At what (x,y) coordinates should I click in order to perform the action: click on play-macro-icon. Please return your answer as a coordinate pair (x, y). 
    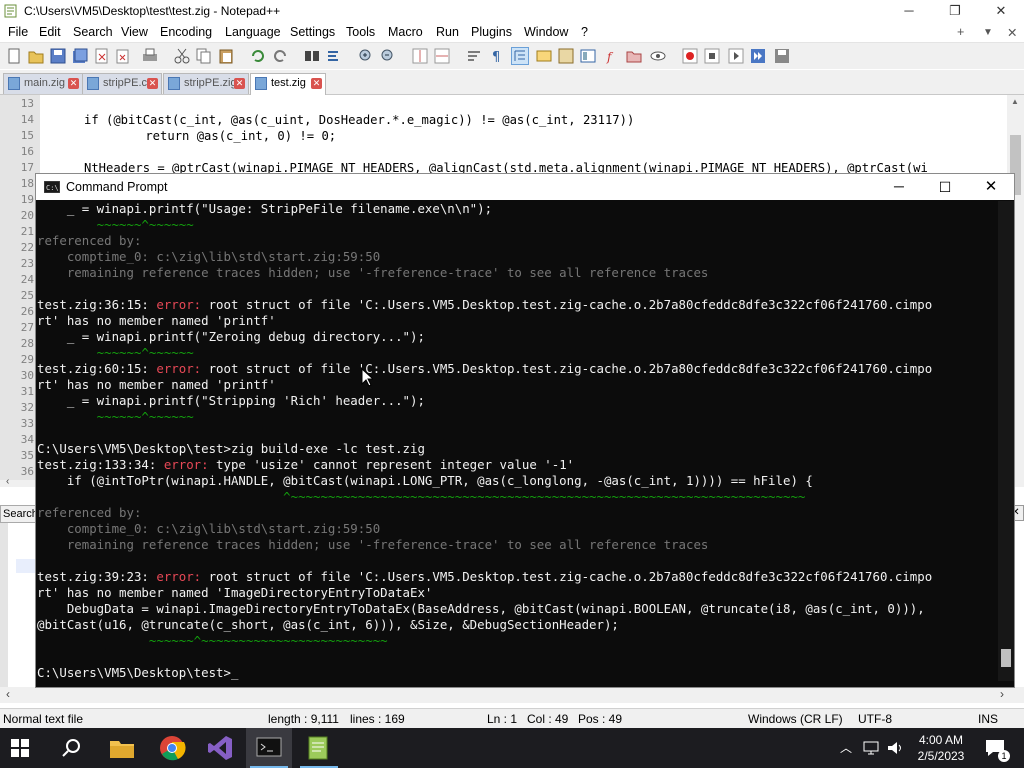
    Looking at the image, I should click on (736, 56).